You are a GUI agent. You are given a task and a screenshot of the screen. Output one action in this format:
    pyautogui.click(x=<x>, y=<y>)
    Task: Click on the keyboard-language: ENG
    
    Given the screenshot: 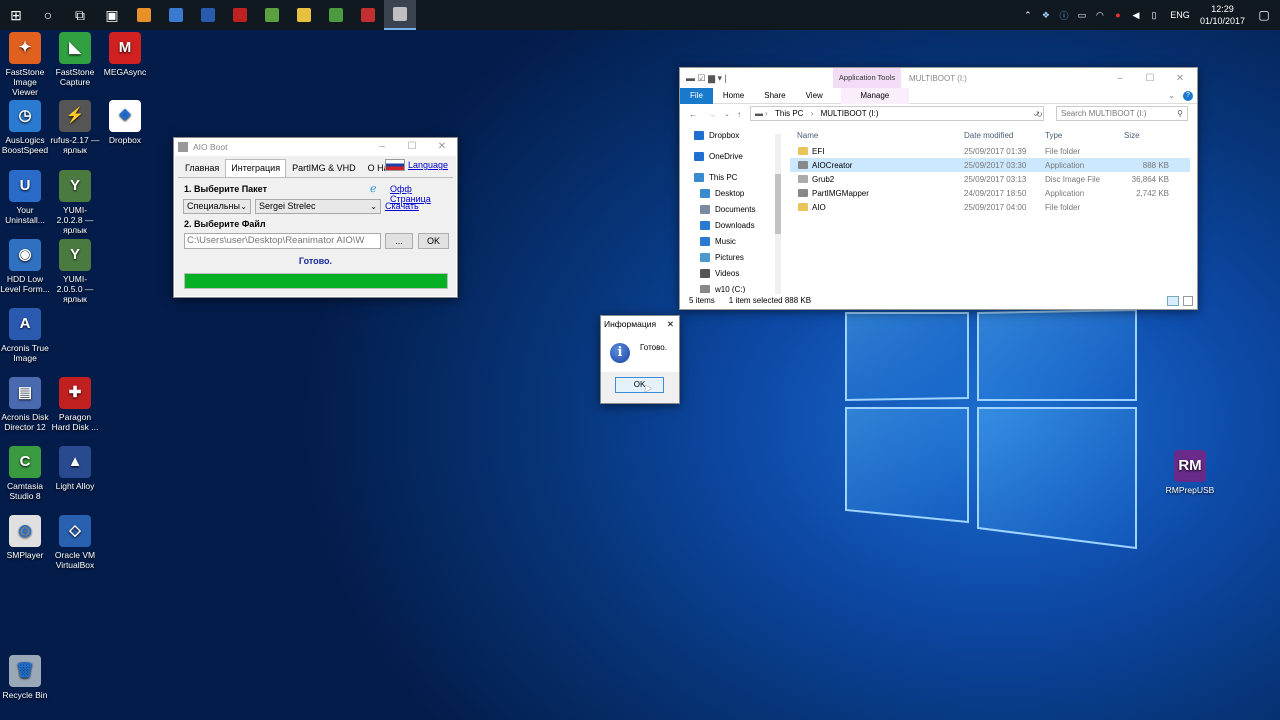 What is the action you would take?
    pyautogui.click(x=1180, y=15)
    